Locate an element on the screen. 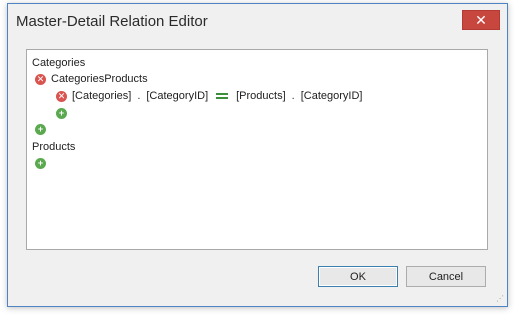  remove-relation-icon: ✕ is located at coordinates (40, 79).